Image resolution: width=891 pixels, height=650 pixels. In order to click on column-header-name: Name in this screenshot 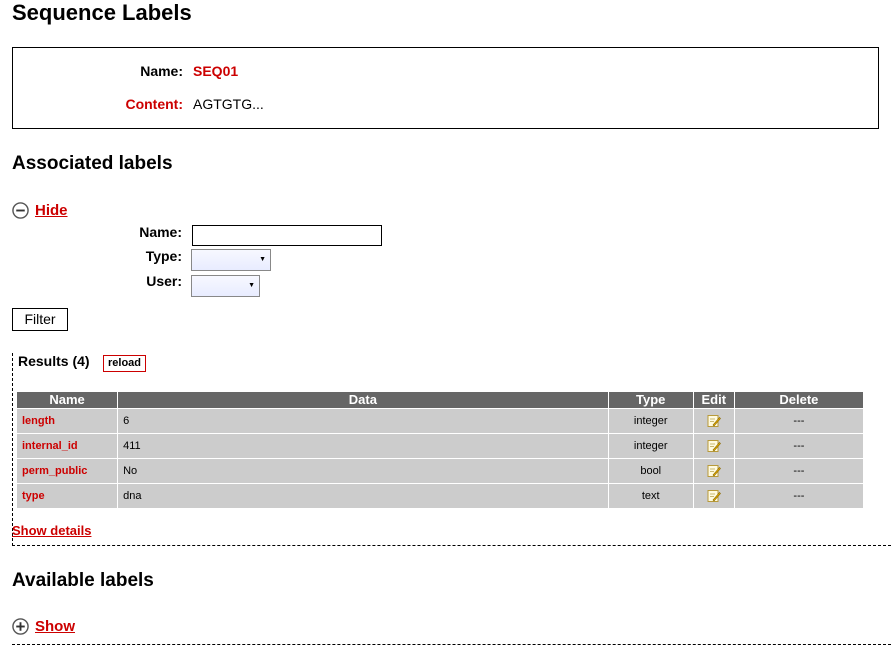, I will do `click(67, 400)`.